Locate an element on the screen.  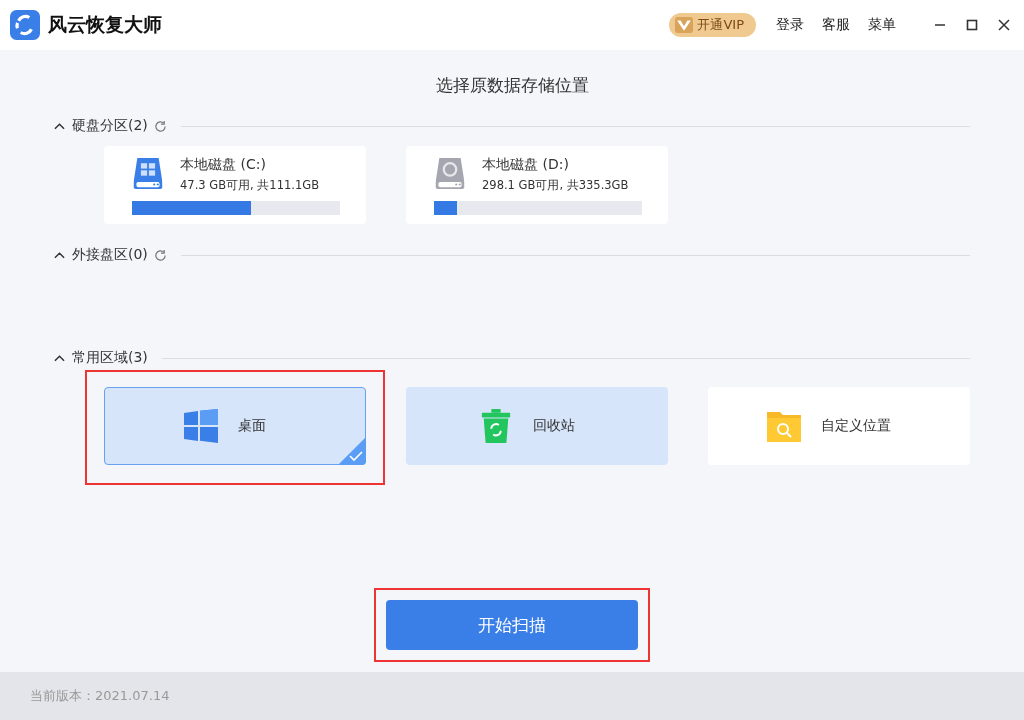
disk-card: 本地磁盘 (C:) 47.3 GB可用, 共111.1GB is located at coordinates (235, 185).